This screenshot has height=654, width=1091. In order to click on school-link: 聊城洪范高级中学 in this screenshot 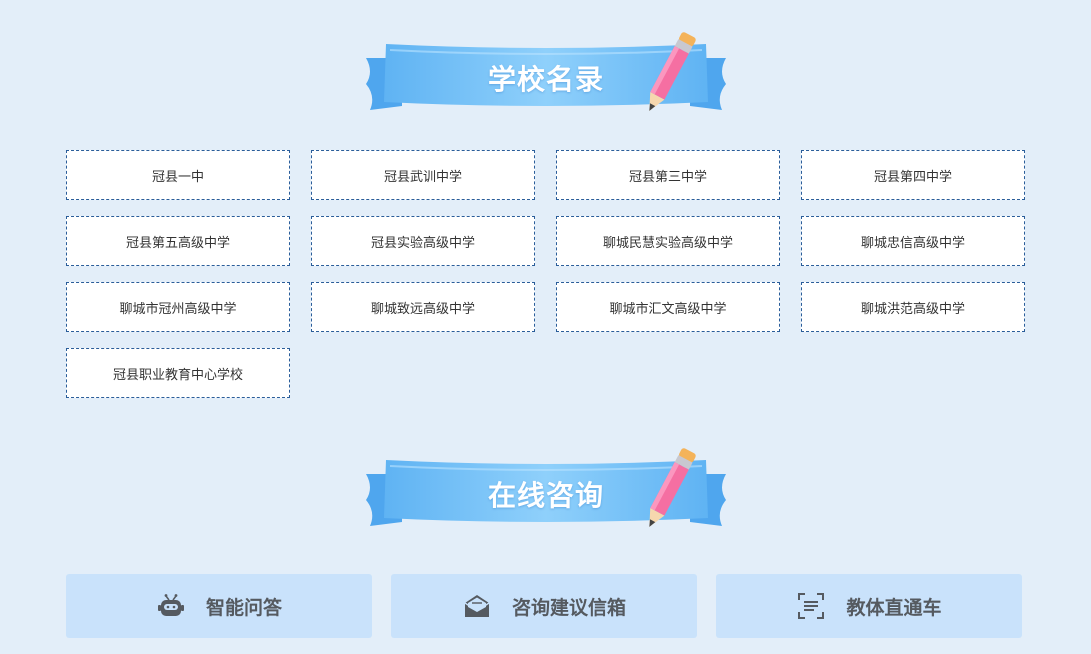, I will do `click(913, 307)`.